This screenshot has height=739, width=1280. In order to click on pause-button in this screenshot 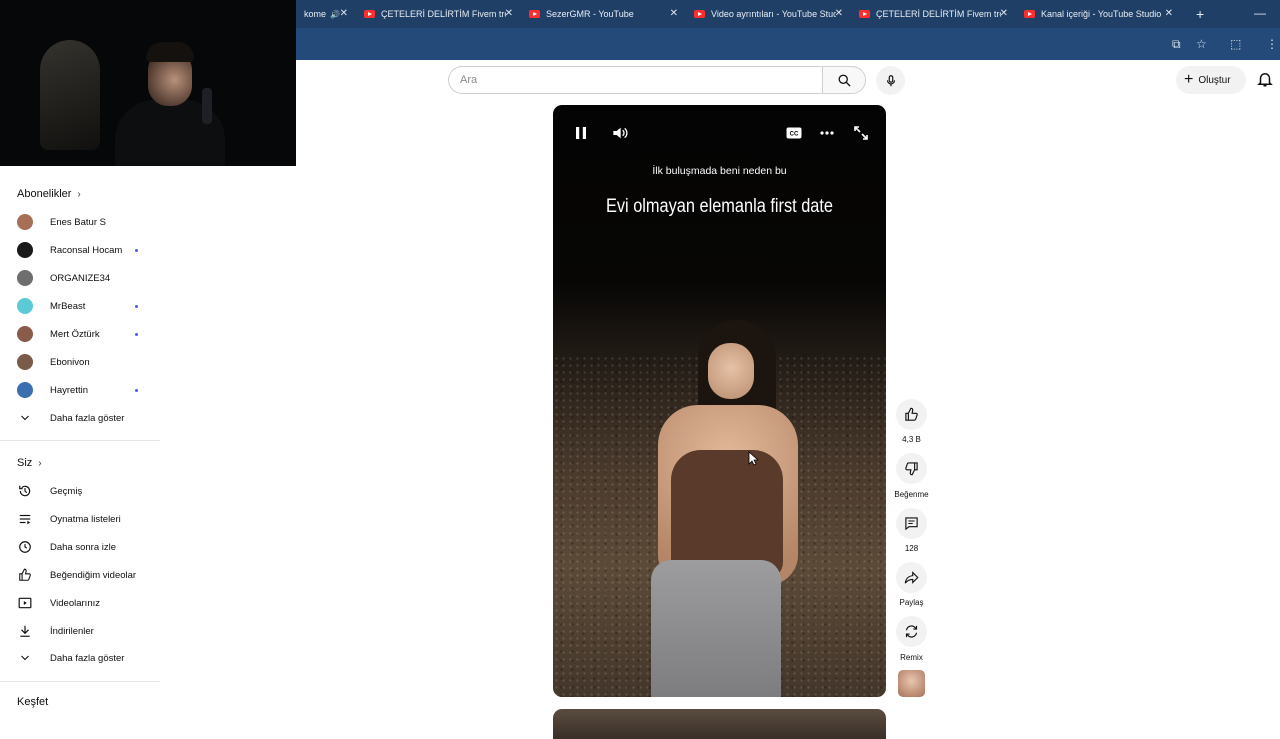, I will do `click(581, 133)`.